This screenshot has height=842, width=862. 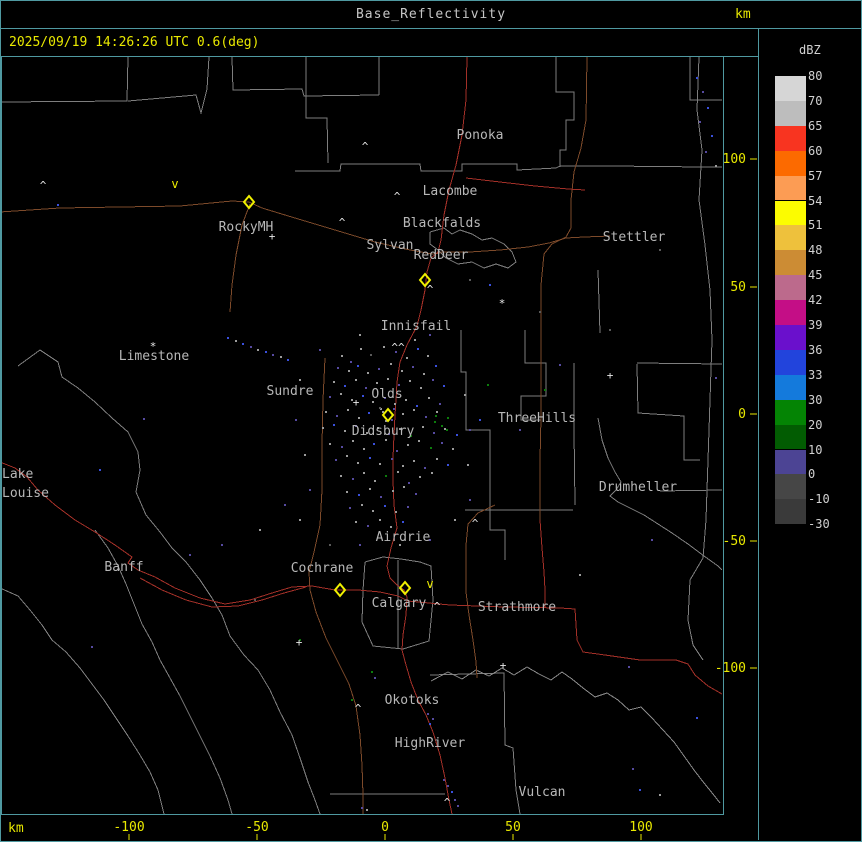 I want to click on legend-dbz-label: 57, so click(x=815, y=175).